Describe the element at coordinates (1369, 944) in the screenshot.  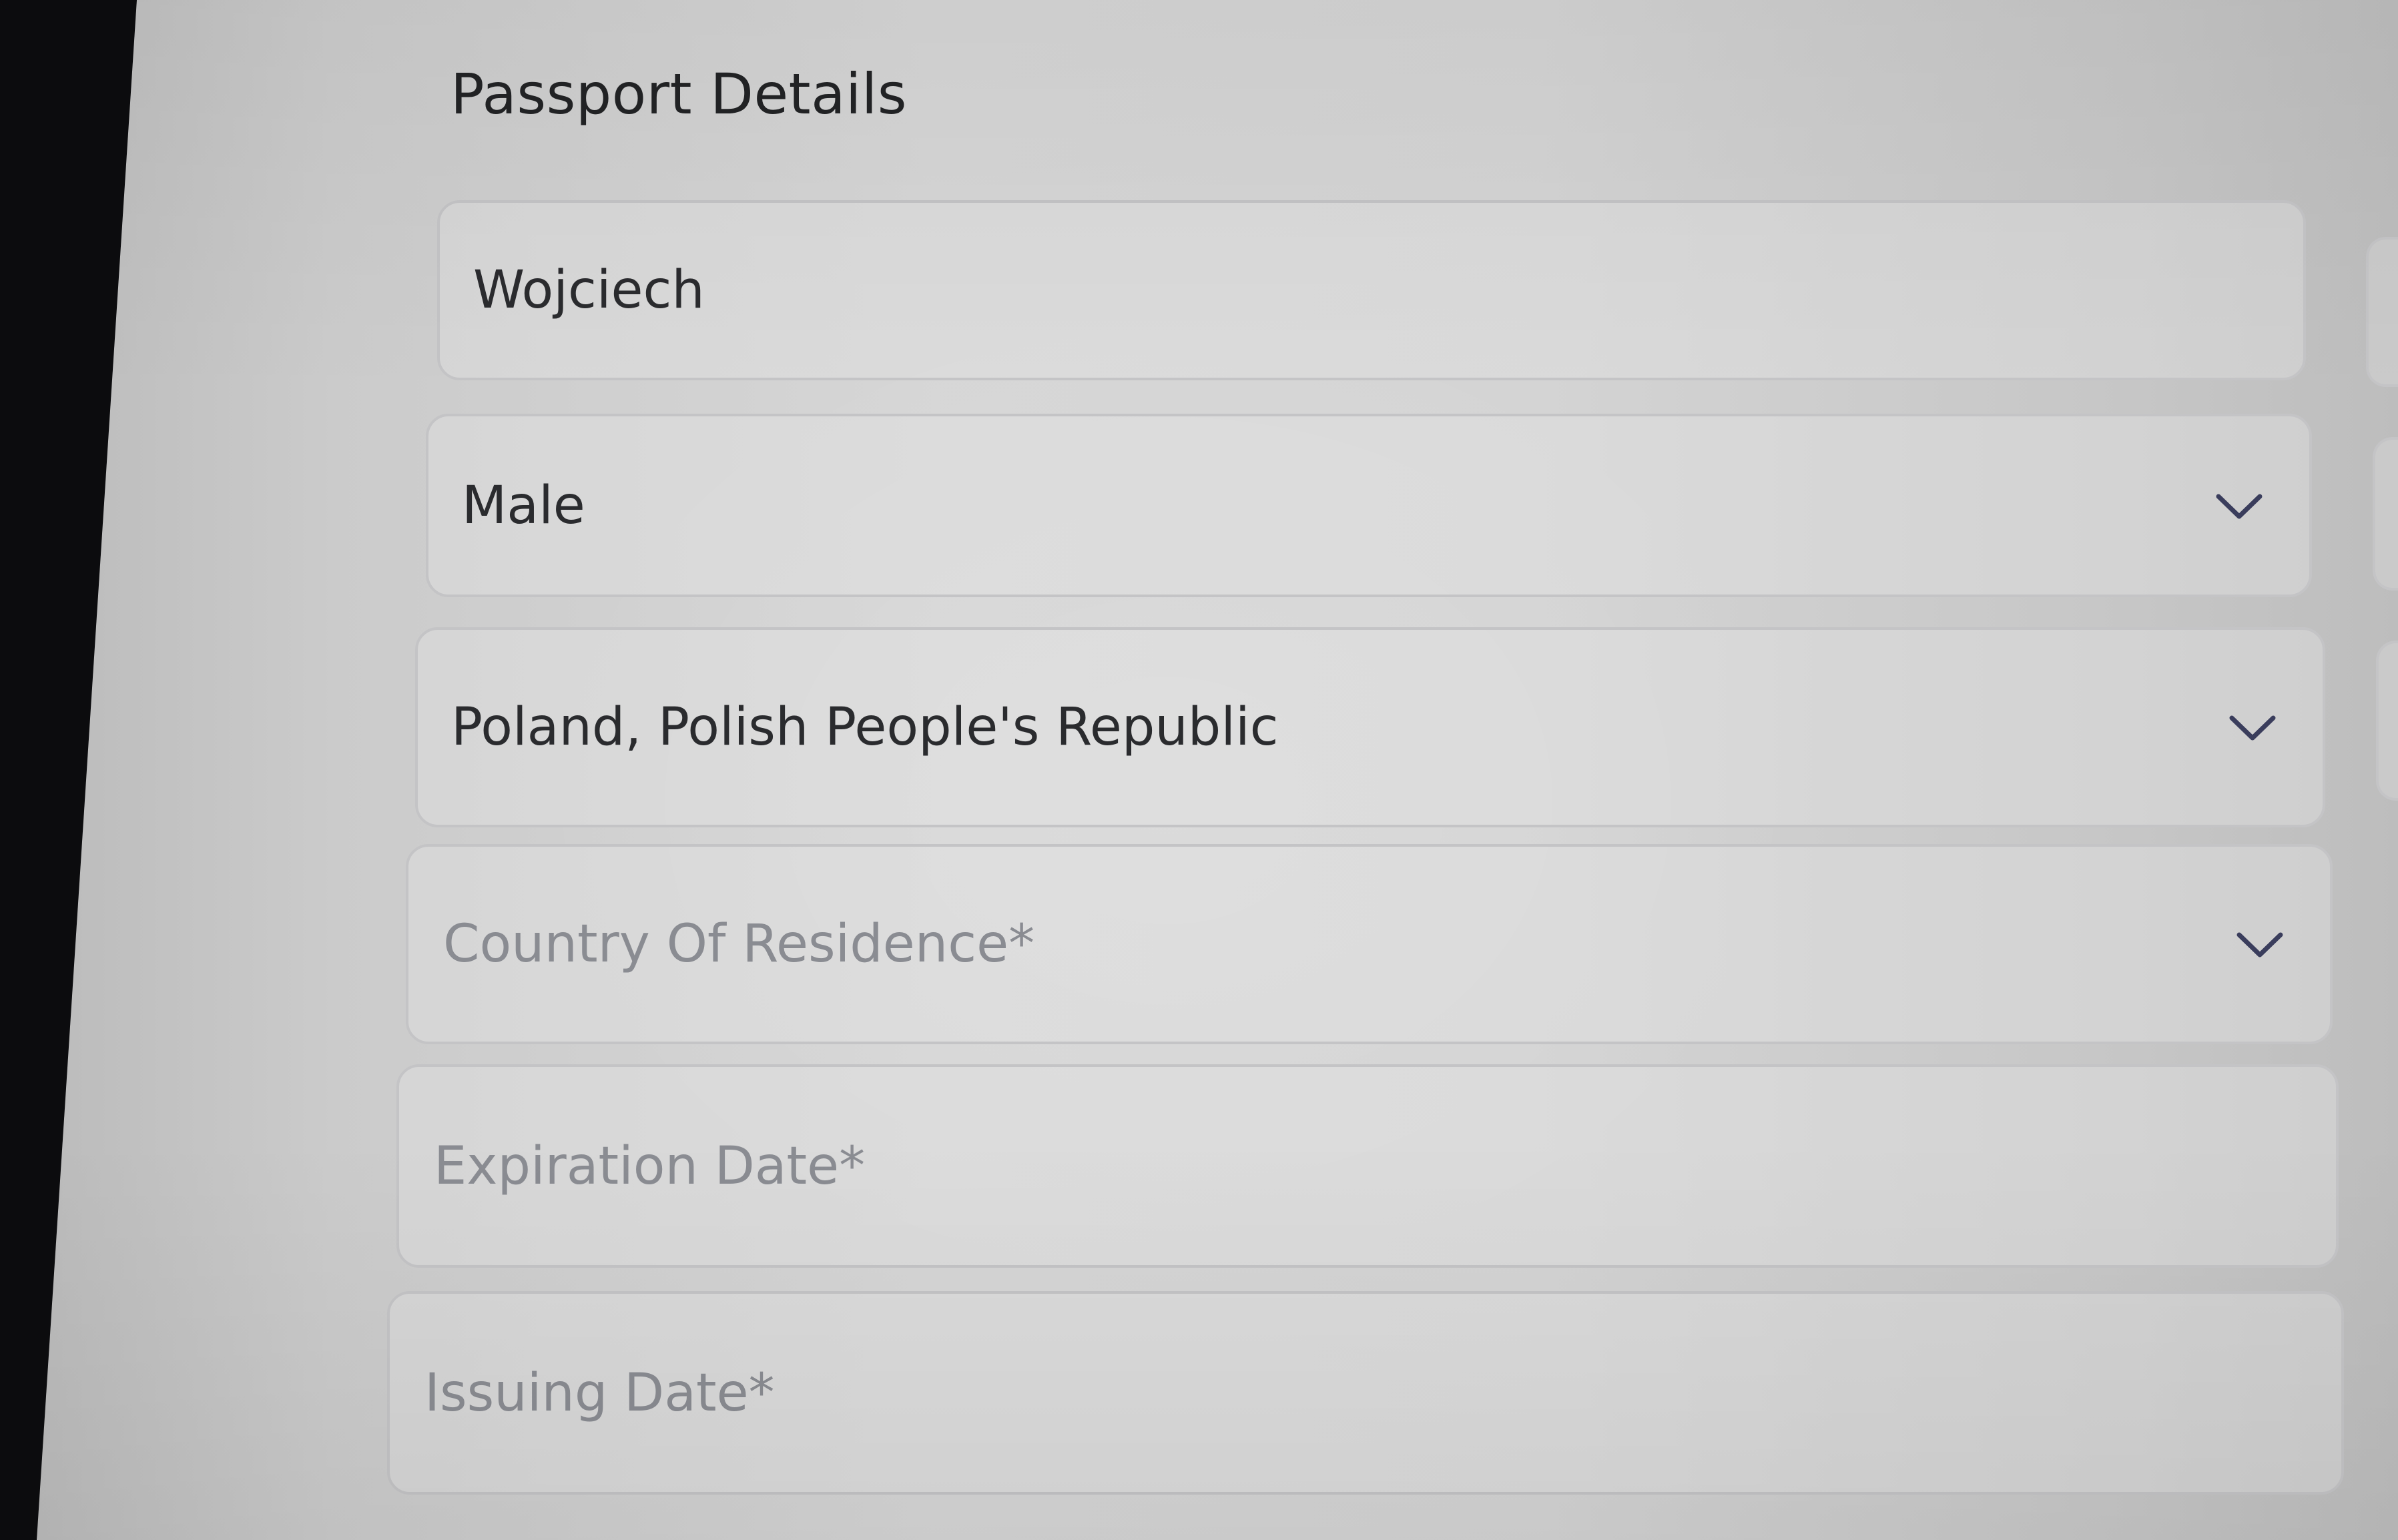
I see `country-of-residence-select: Country Of Residence*` at that location.